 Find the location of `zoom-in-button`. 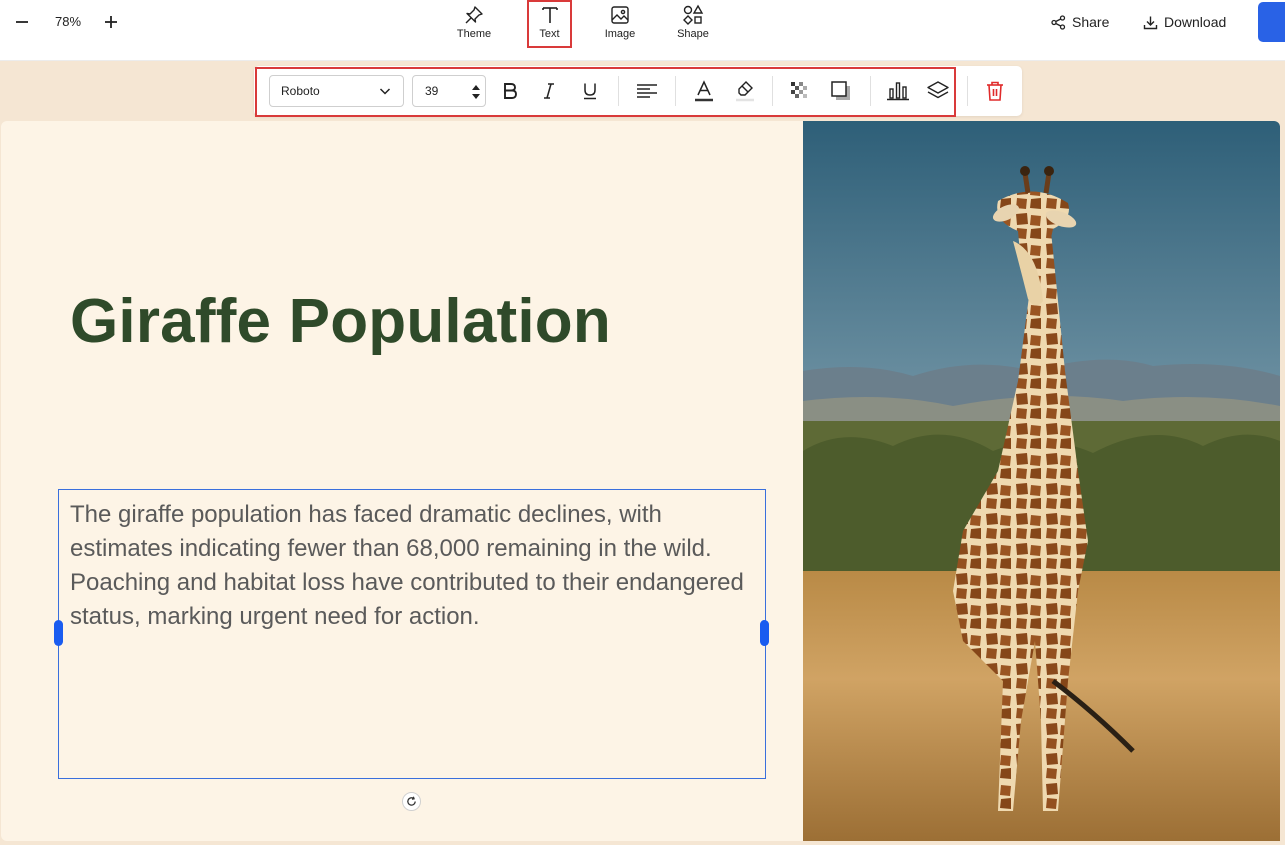

zoom-in-button is located at coordinates (111, 22).